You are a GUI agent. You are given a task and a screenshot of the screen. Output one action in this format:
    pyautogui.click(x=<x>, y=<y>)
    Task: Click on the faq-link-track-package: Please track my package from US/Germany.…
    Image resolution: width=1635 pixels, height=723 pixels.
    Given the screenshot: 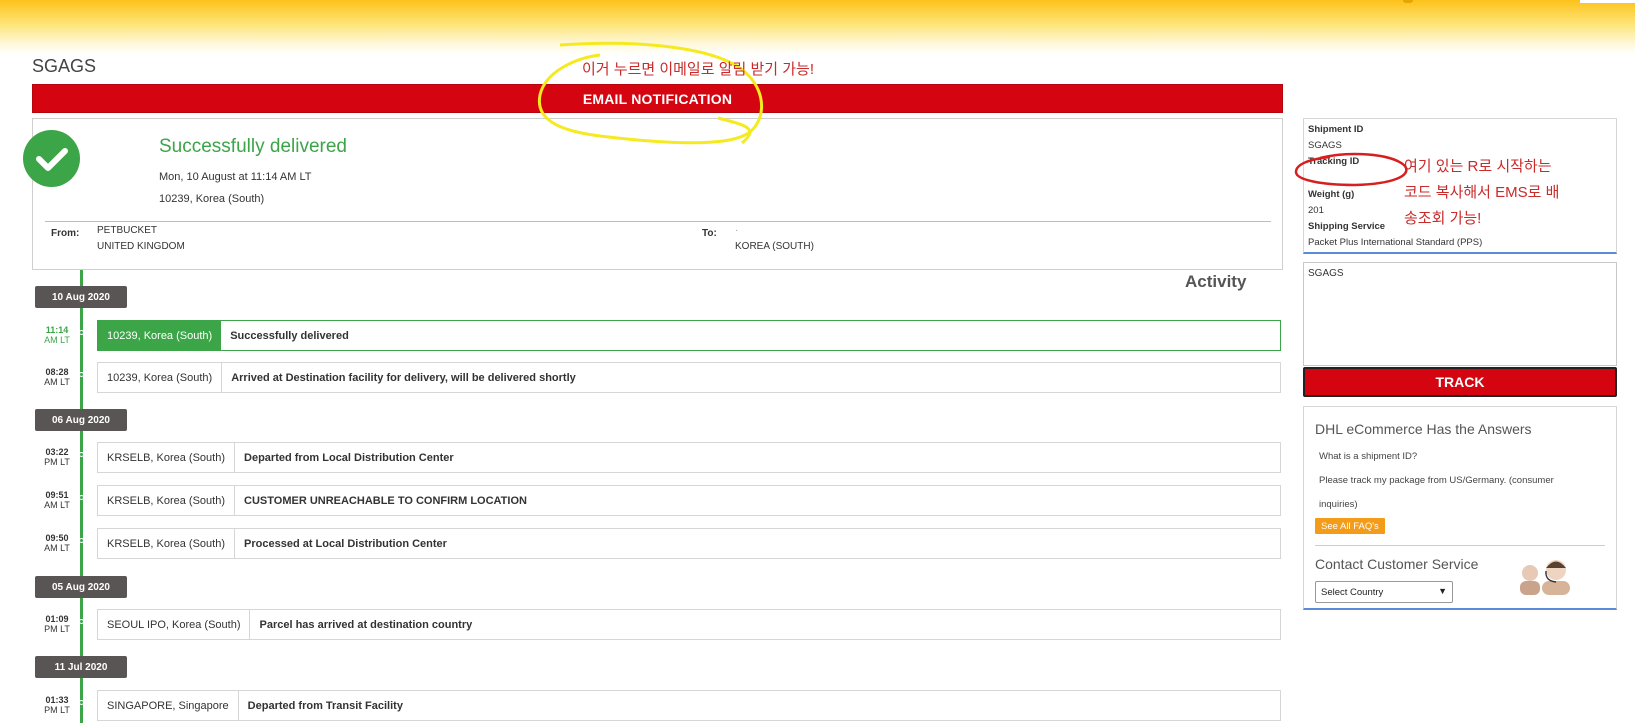 What is the action you would take?
    pyautogui.click(x=1436, y=480)
    